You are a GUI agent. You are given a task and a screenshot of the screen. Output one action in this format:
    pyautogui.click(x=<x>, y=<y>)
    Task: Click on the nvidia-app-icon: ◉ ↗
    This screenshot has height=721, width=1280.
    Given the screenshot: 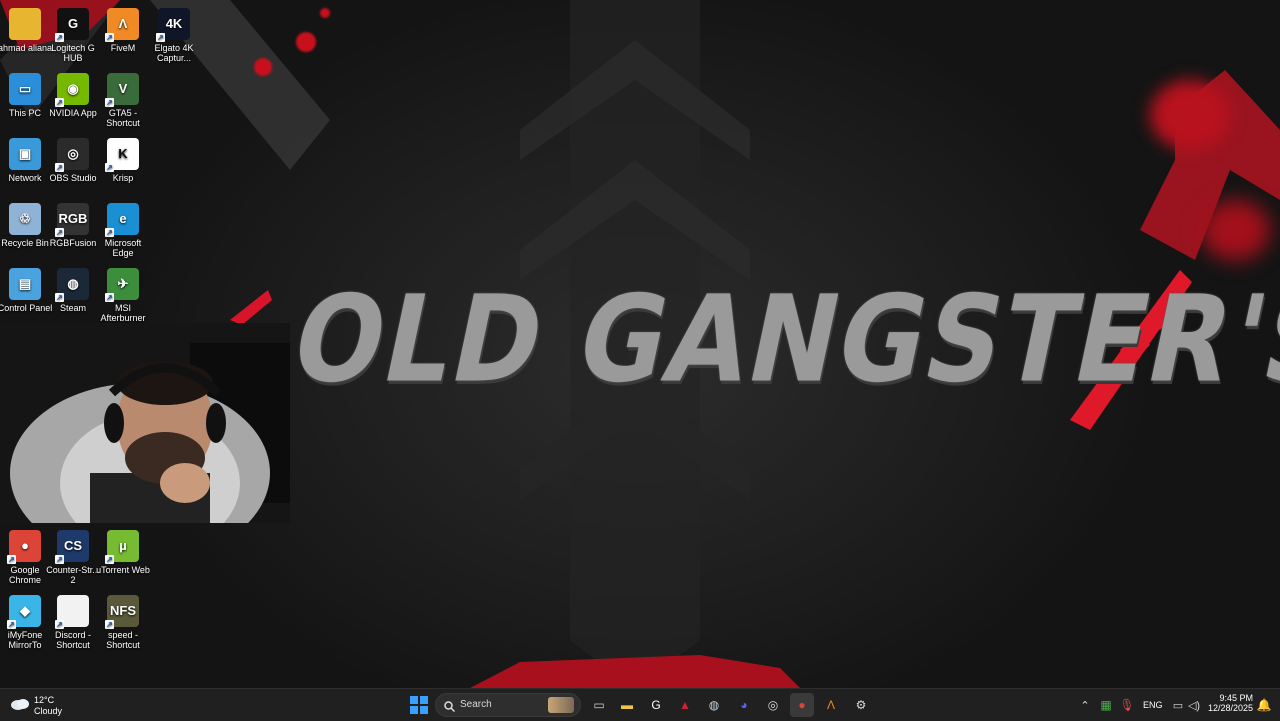 What is the action you would take?
    pyautogui.click(x=72, y=90)
    